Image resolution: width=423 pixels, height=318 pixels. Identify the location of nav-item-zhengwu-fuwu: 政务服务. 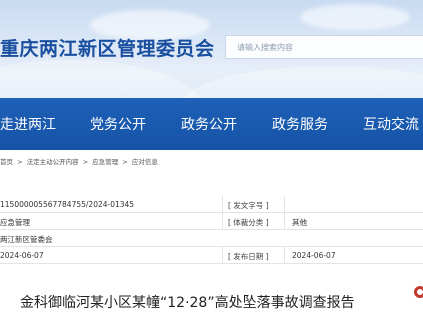
(300, 124).